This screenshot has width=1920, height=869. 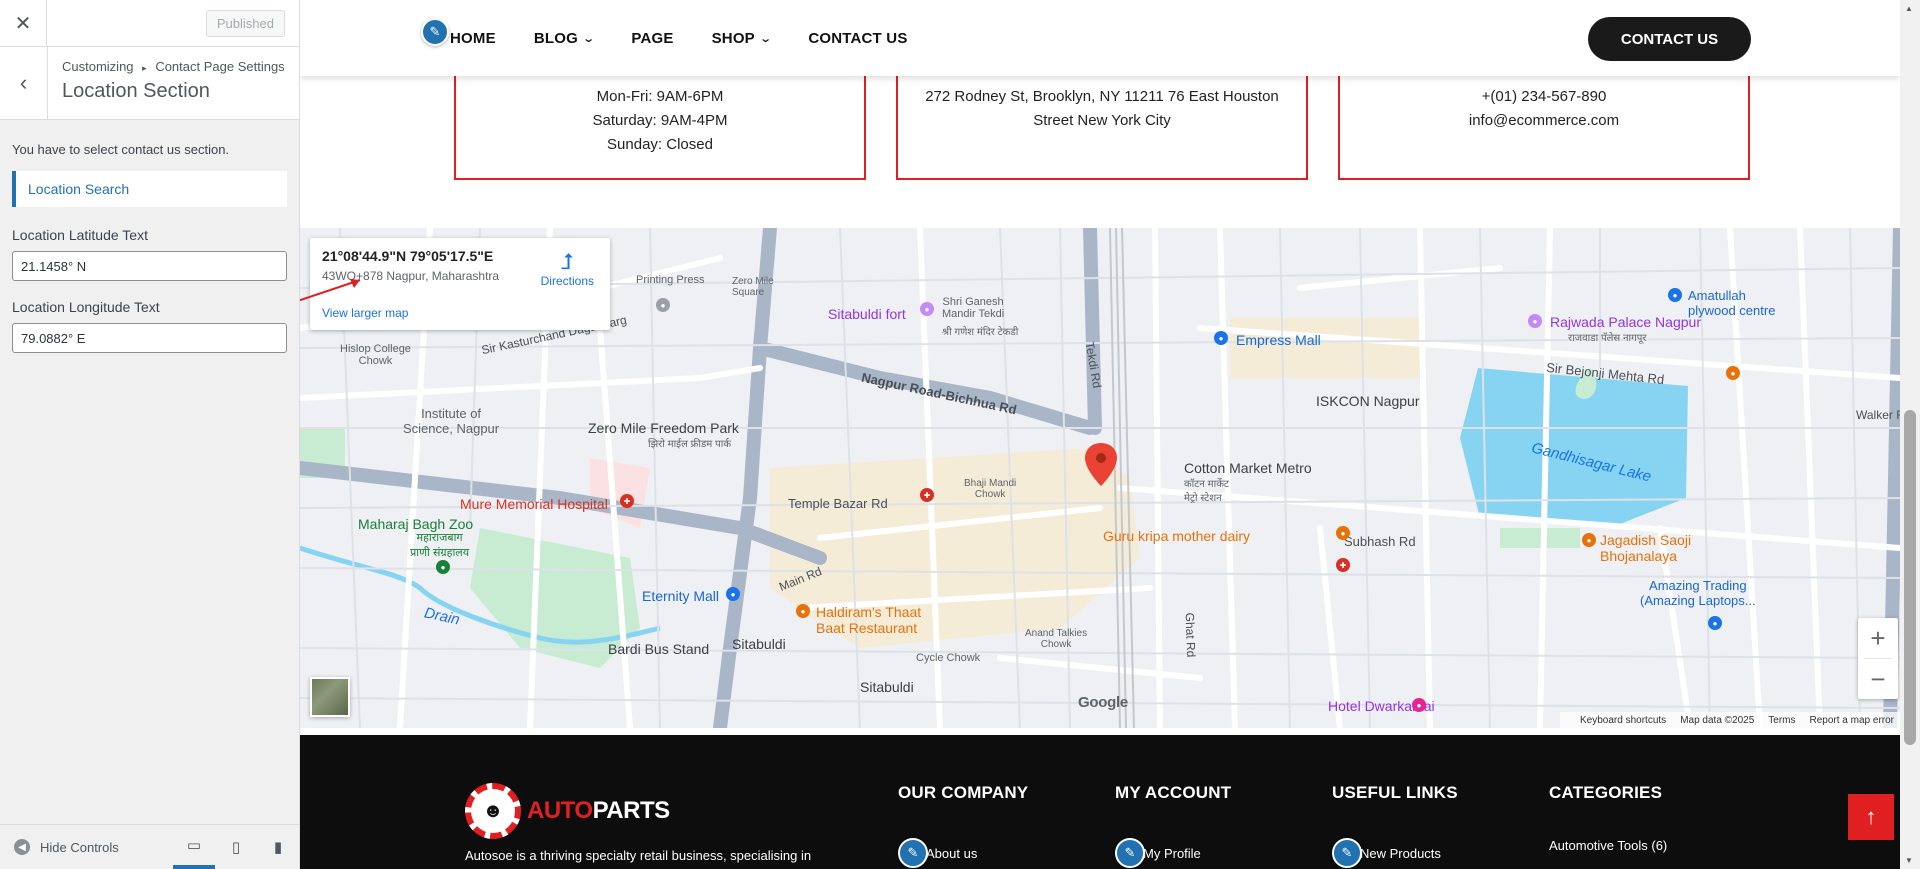 What do you see at coordinates (1669, 39) in the screenshot?
I see `contact-us-button: CONTACT US` at bounding box center [1669, 39].